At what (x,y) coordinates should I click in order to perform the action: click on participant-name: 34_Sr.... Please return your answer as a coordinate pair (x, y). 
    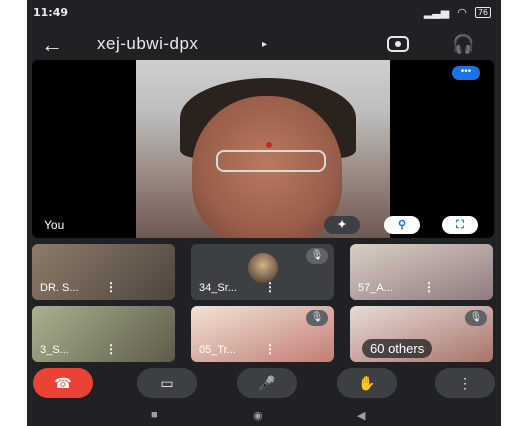
    Looking at the image, I should click on (218, 288).